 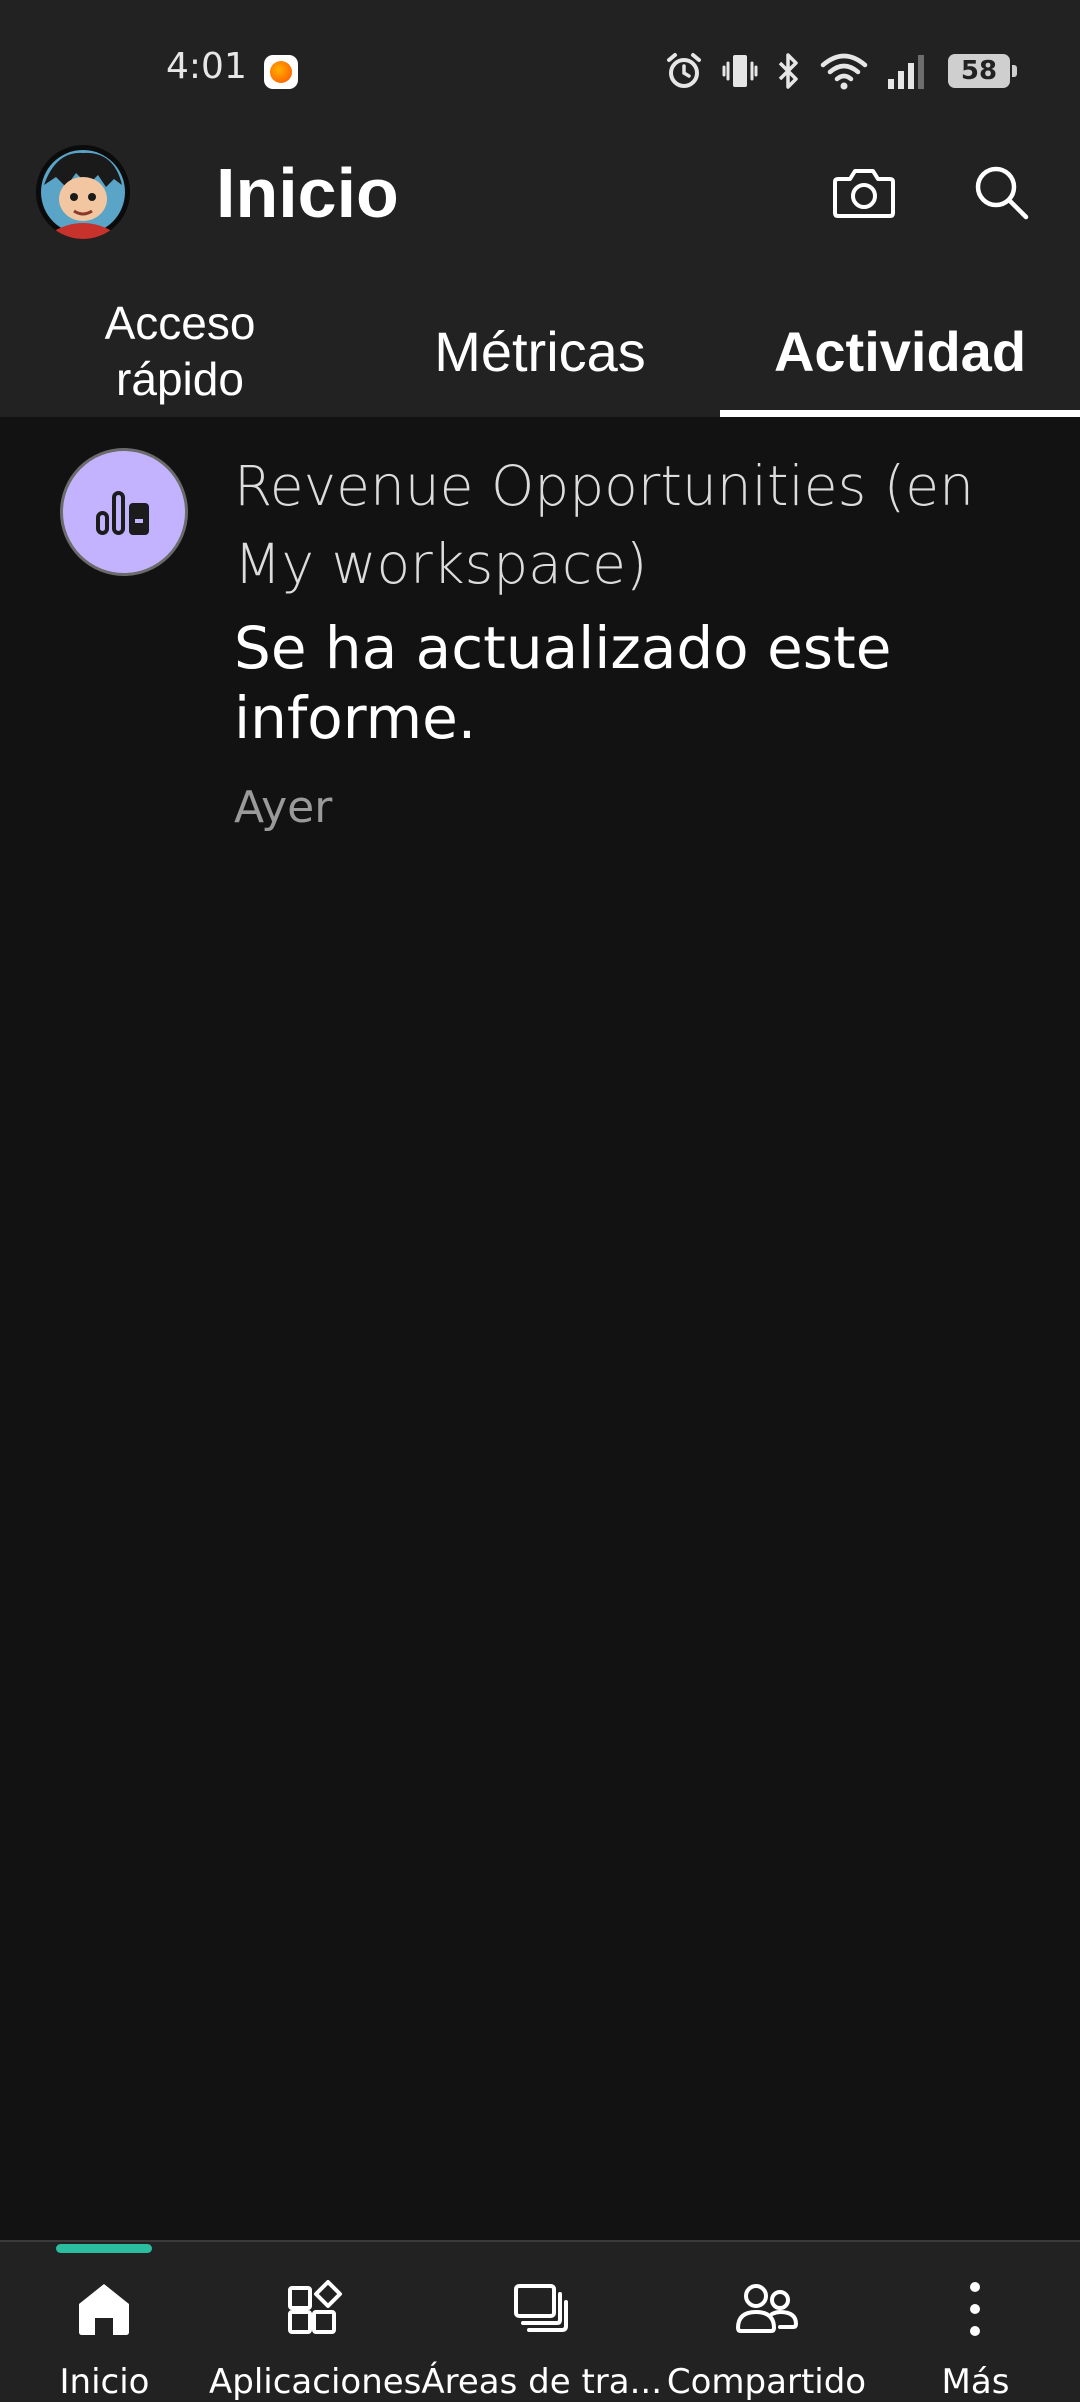 I want to click on tab-bar: Acceso rápido Métricas Actividad, so click(x=540, y=351).